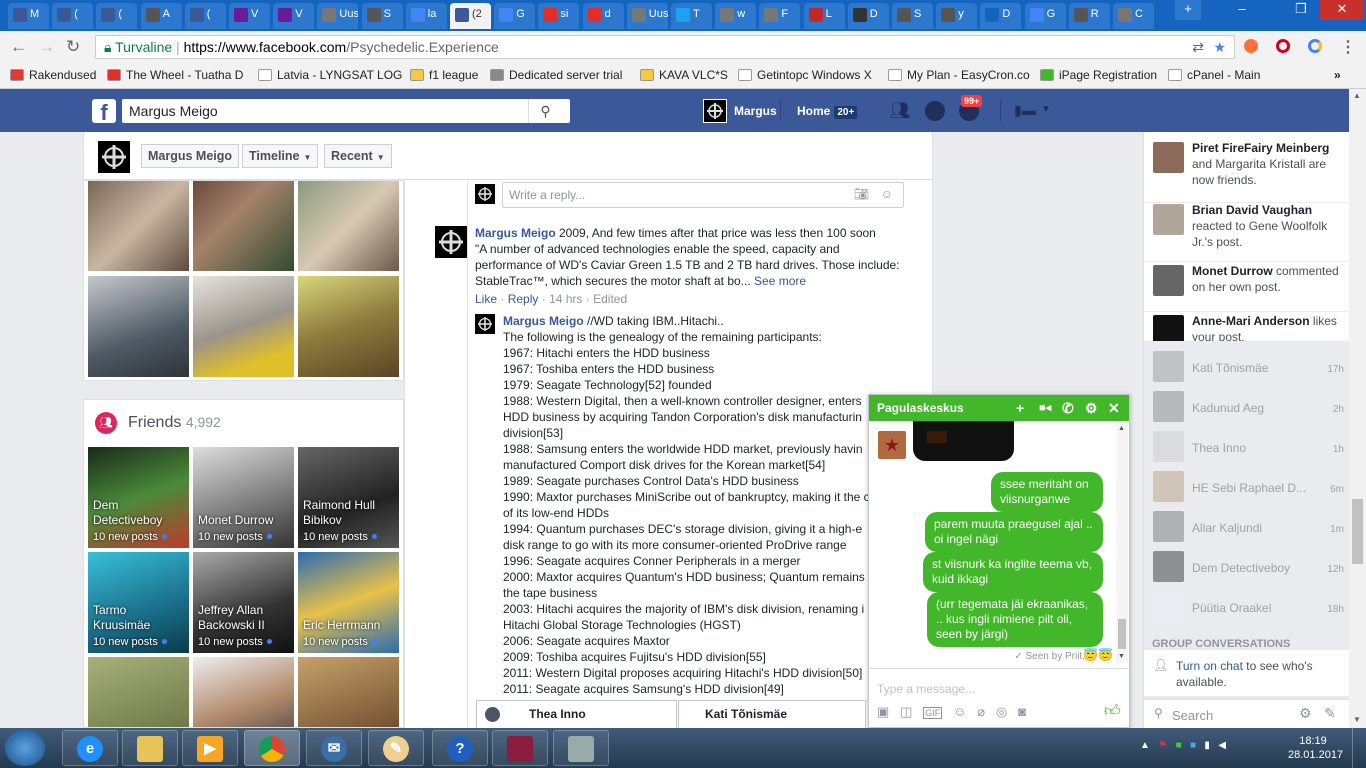 The image size is (1366, 768). What do you see at coordinates (175, 75) in the screenshot?
I see `bookmark-item: The Wheel - Tuatha D` at bounding box center [175, 75].